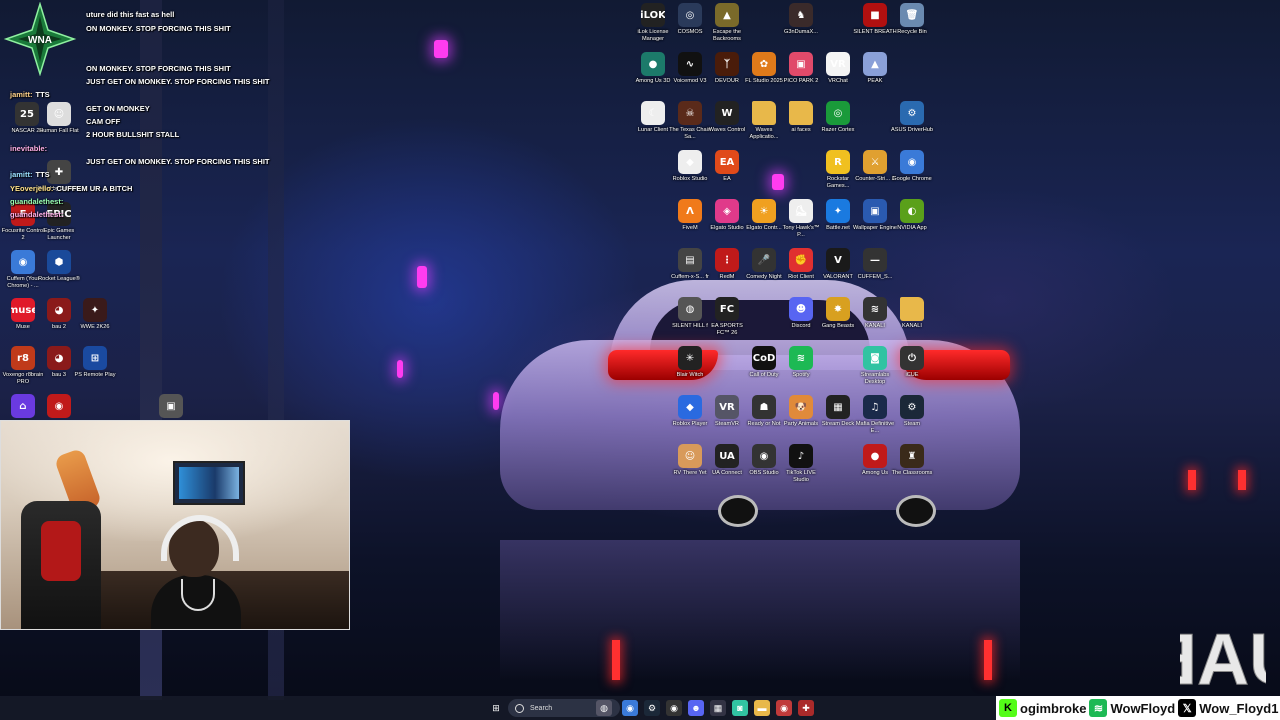 The height and width of the screenshot is (720, 1280). Describe the element at coordinates (1041, 708) in the screenshot. I see `social-handle: Kogimbroke` at that location.